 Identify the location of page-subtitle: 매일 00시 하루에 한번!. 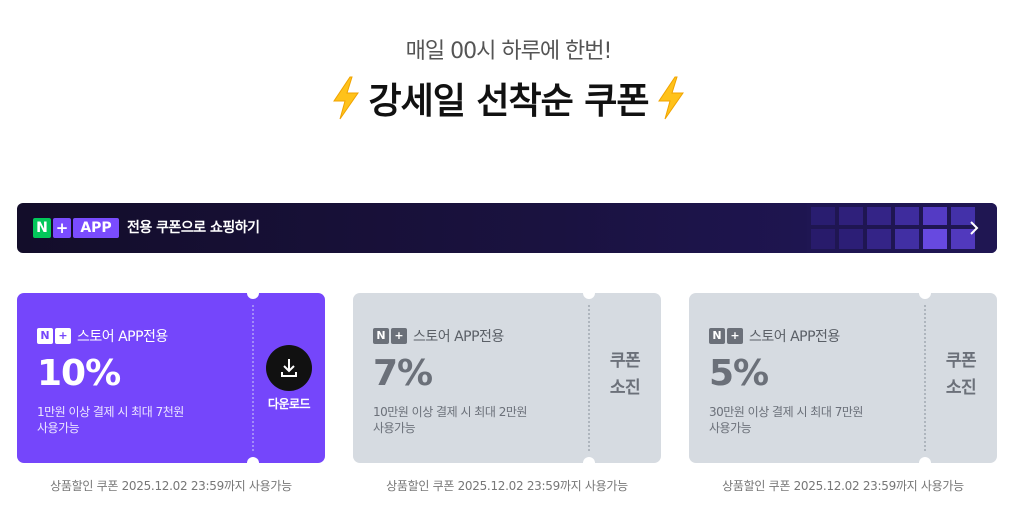
(509, 51).